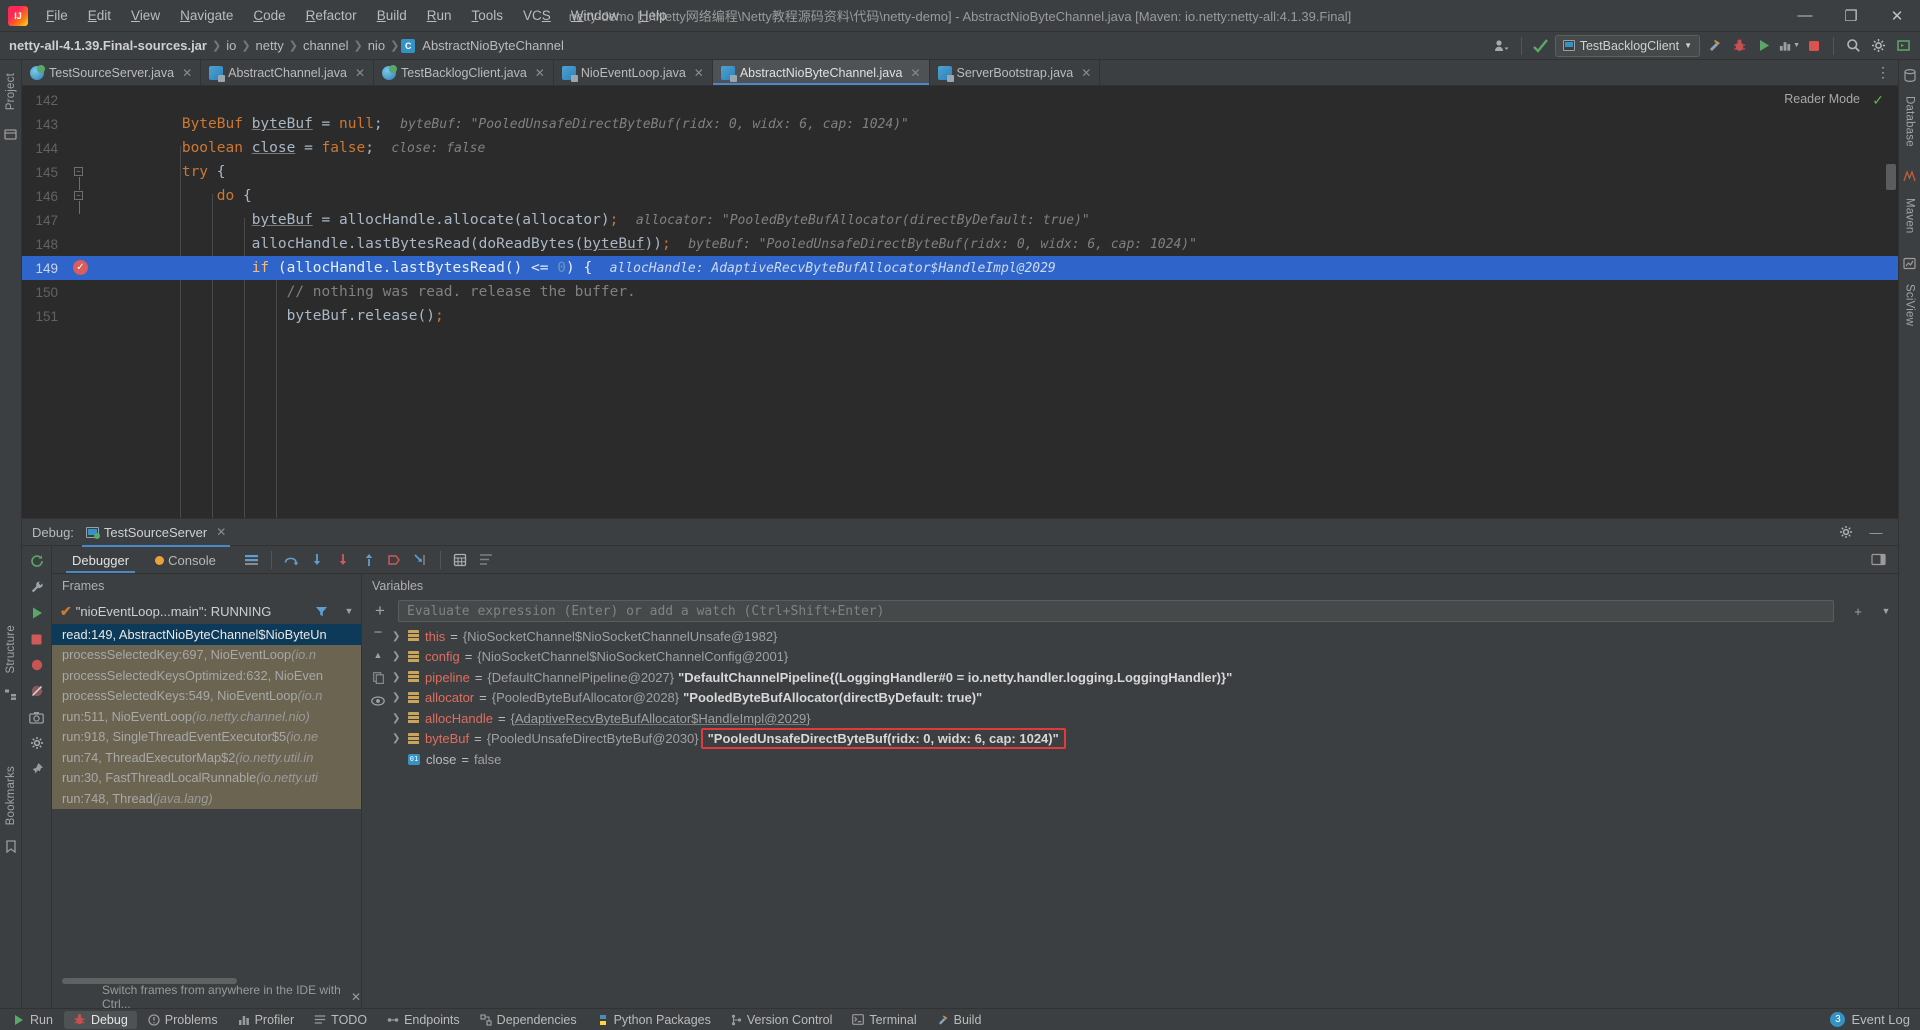 Image resolution: width=1920 pixels, height=1030 pixels. I want to click on mute-breakpoints-icon, so click(37, 691).